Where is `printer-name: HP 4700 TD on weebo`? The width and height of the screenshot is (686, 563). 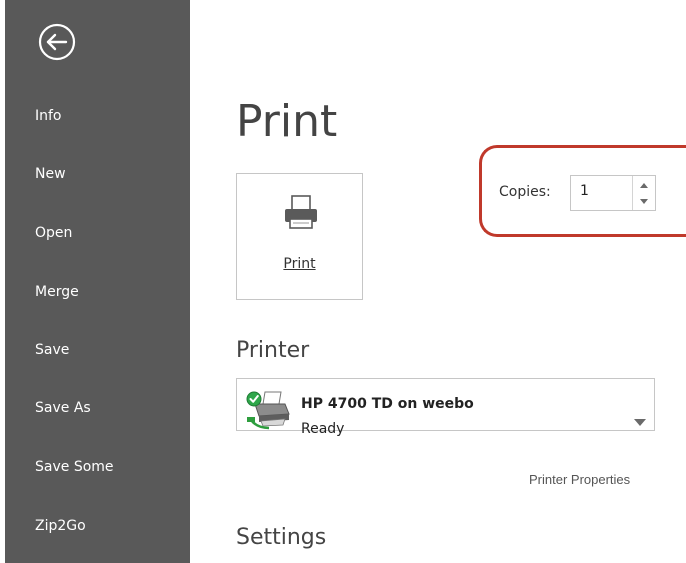 printer-name: HP 4700 TD on weebo is located at coordinates (387, 404).